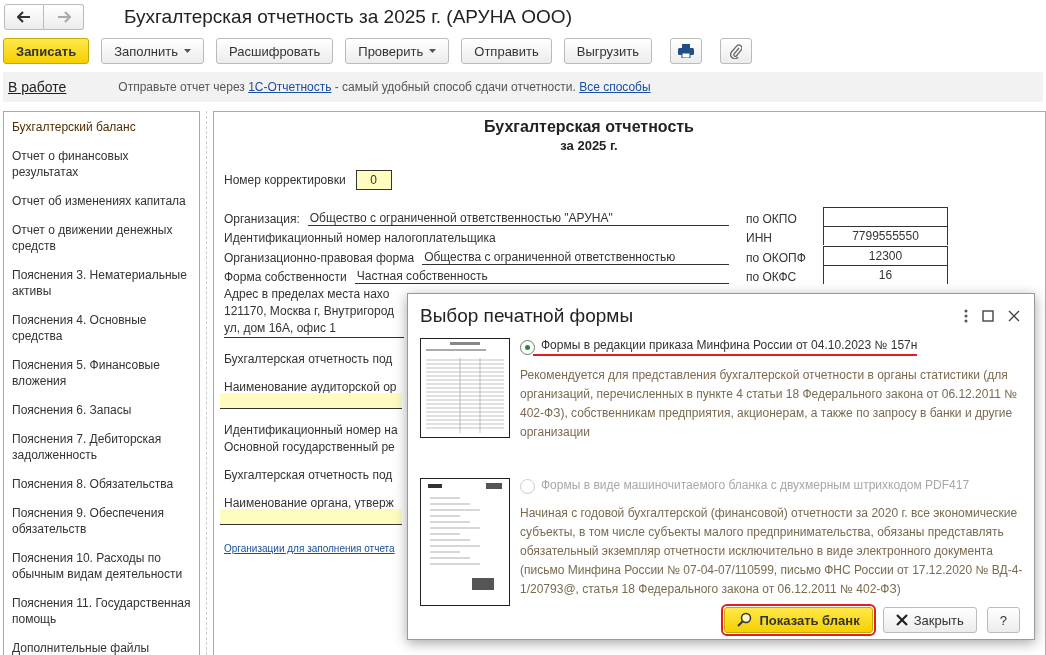  What do you see at coordinates (102, 521) in the screenshot?
I see `sidebar-item: Пояснения 9. Обеспечения обязательств` at bounding box center [102, 521].